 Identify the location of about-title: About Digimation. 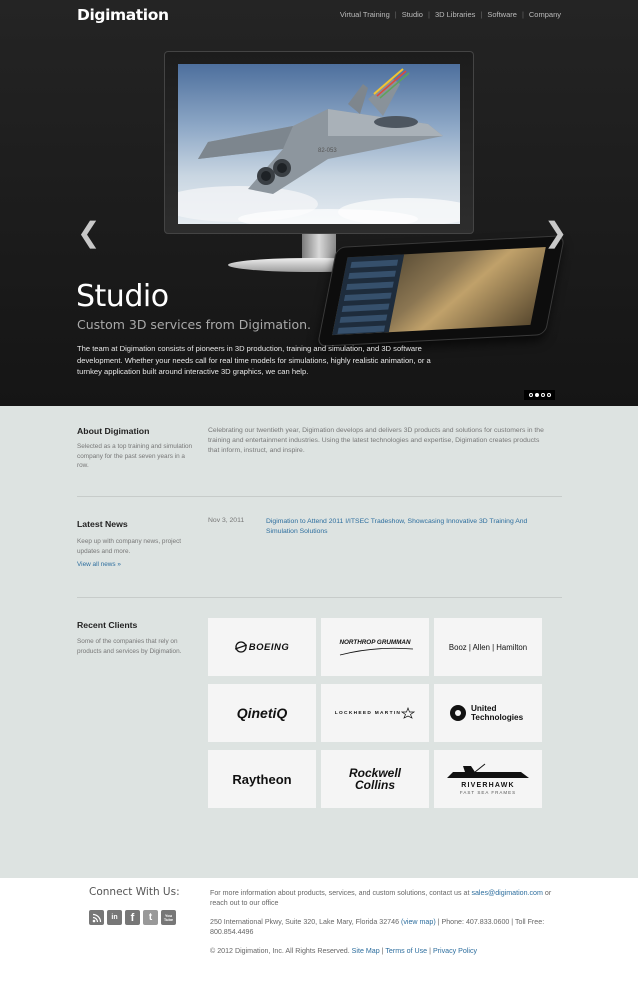
(113, 431).